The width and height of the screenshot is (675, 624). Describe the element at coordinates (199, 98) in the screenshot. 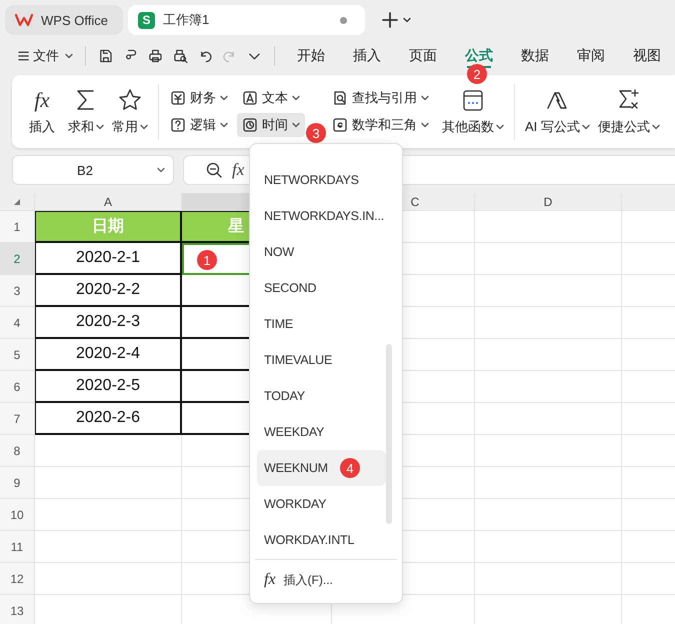

I see `function-category-button: 财务` at that location.